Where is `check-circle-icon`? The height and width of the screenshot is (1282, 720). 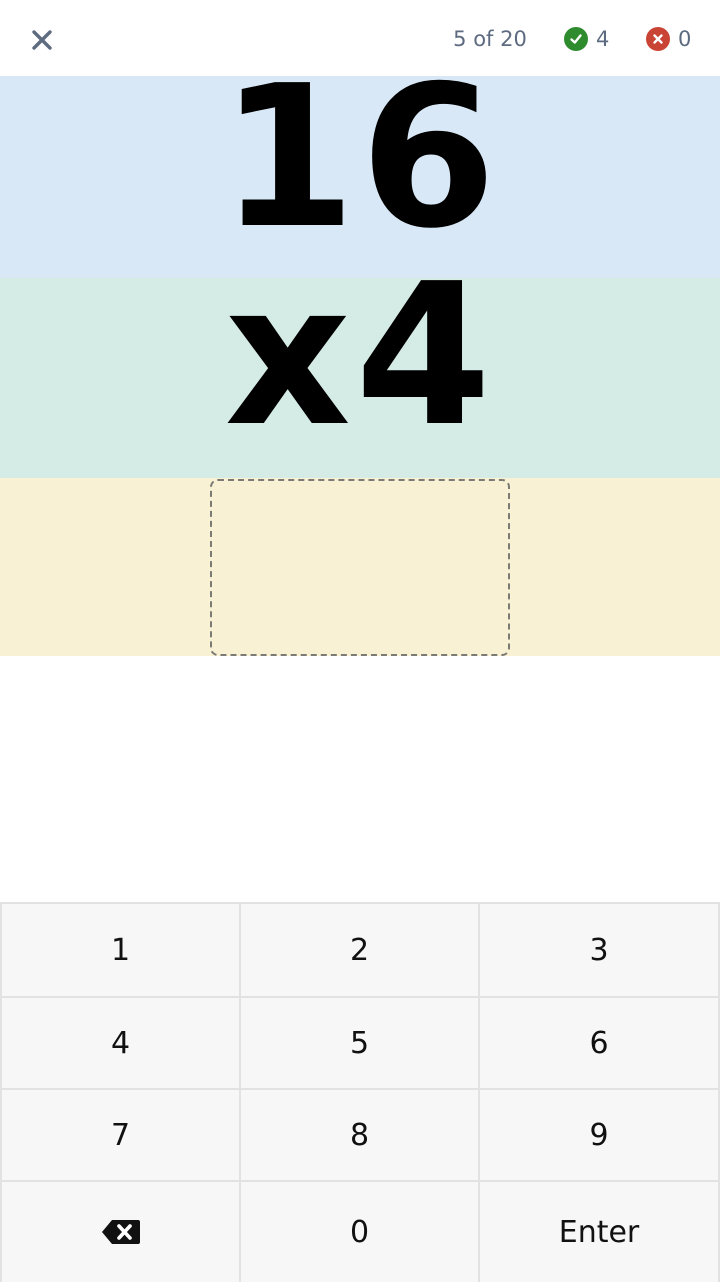
check-circle-icon is located at coordinates (576, 39).